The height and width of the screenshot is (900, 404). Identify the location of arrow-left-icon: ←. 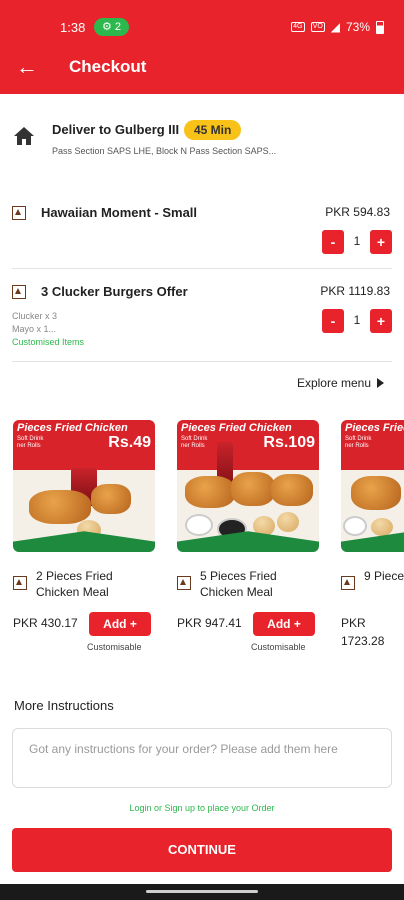
(27, 67).